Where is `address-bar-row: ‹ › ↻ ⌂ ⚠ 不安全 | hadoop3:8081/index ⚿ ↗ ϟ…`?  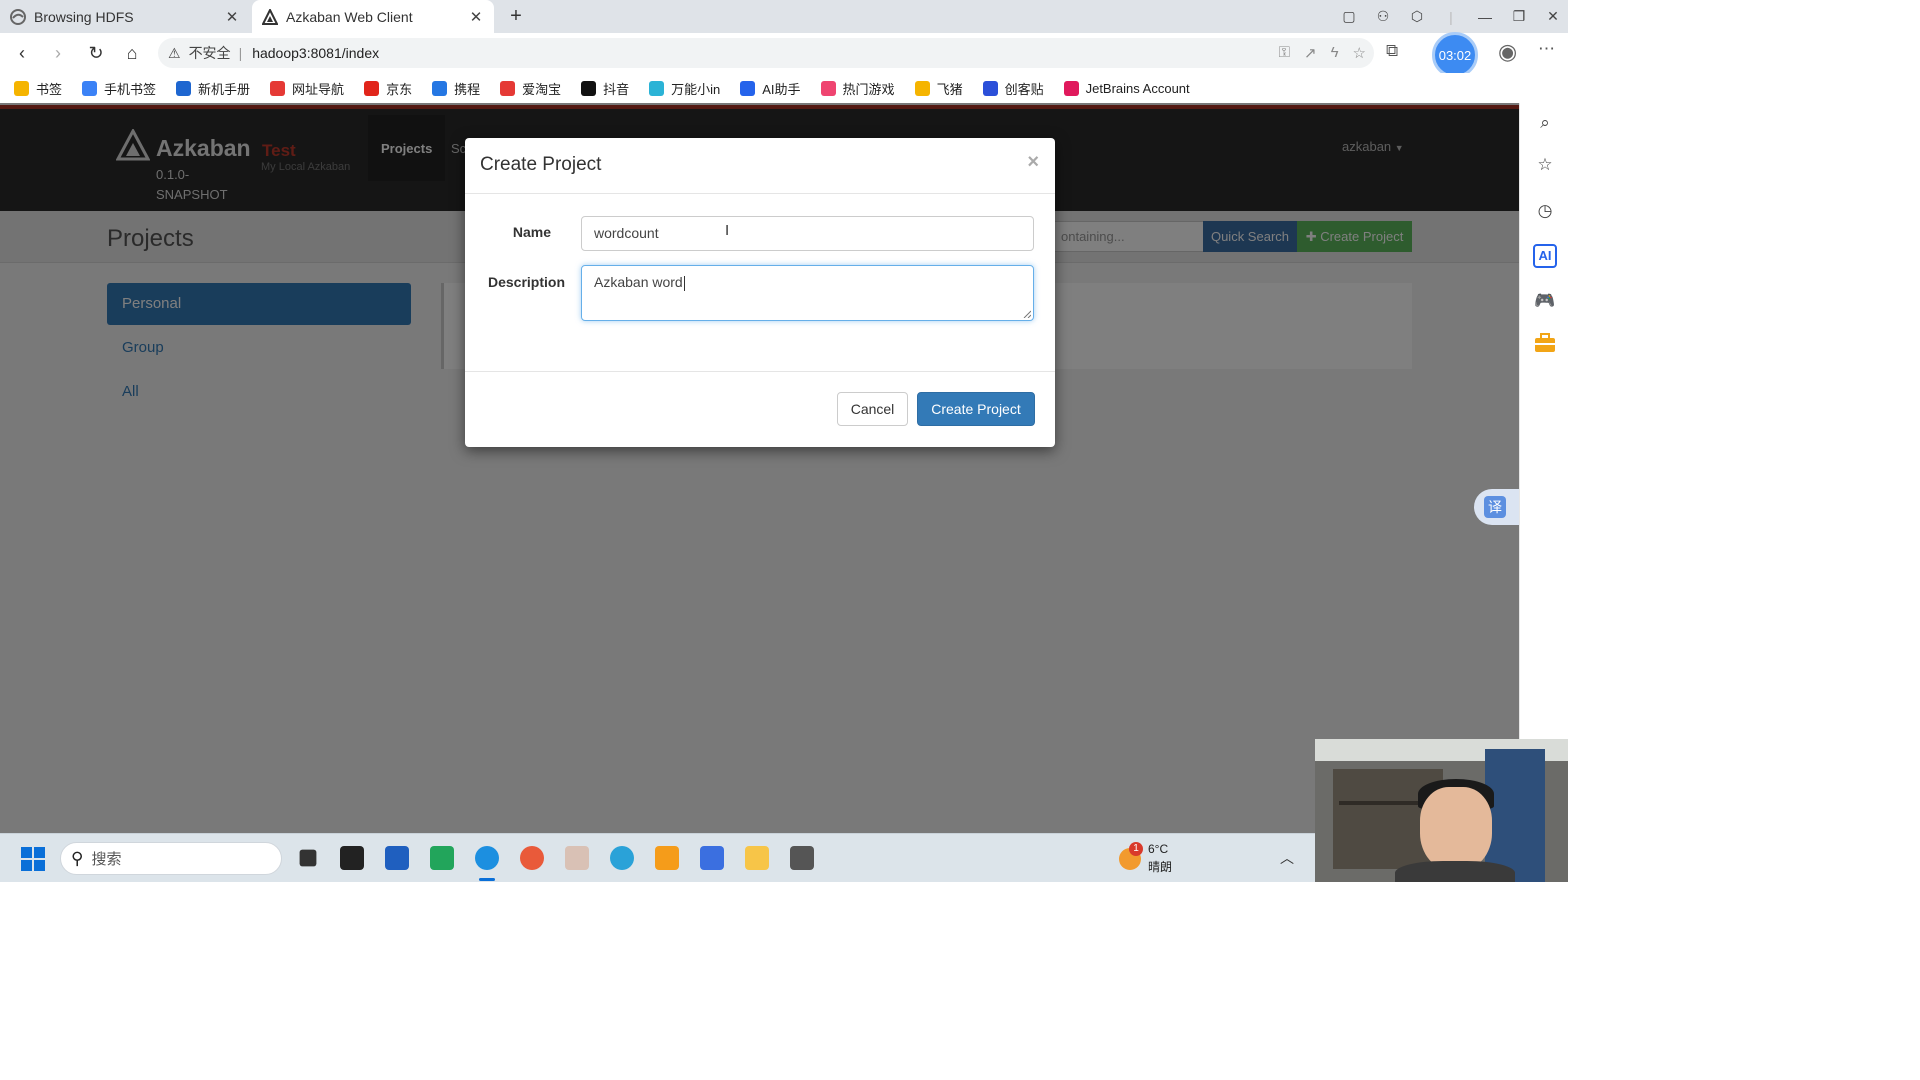 address-bar-row: ‹ › ↻ ⌂ ⚠ 不安全 | hadoop3:8081/index ⚿ ↗ ϟ… is located at coordinates (784, 53).